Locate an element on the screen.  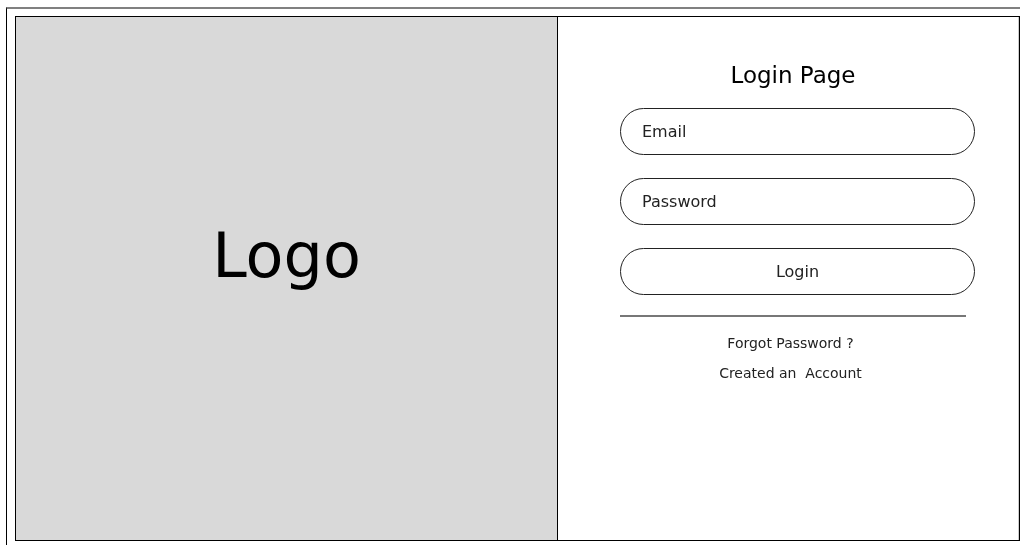
password-field: Password is located at coordinates (797, 201).